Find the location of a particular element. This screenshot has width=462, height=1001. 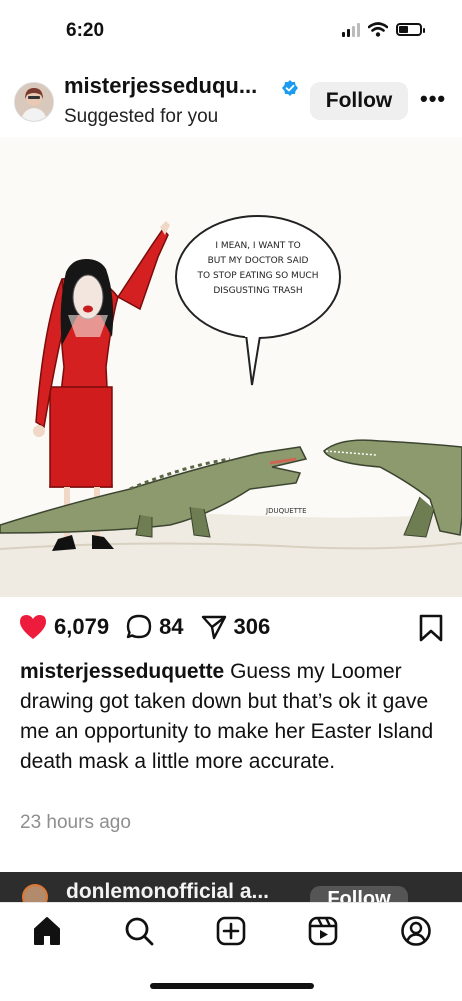

speech-line-1: I MEAN, I WANT TO is located at coordinates (257, 246).